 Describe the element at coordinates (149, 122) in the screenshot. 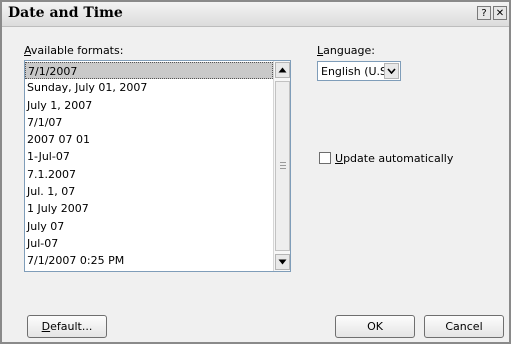

I see `list-item-format: 7/1/07` at that location.